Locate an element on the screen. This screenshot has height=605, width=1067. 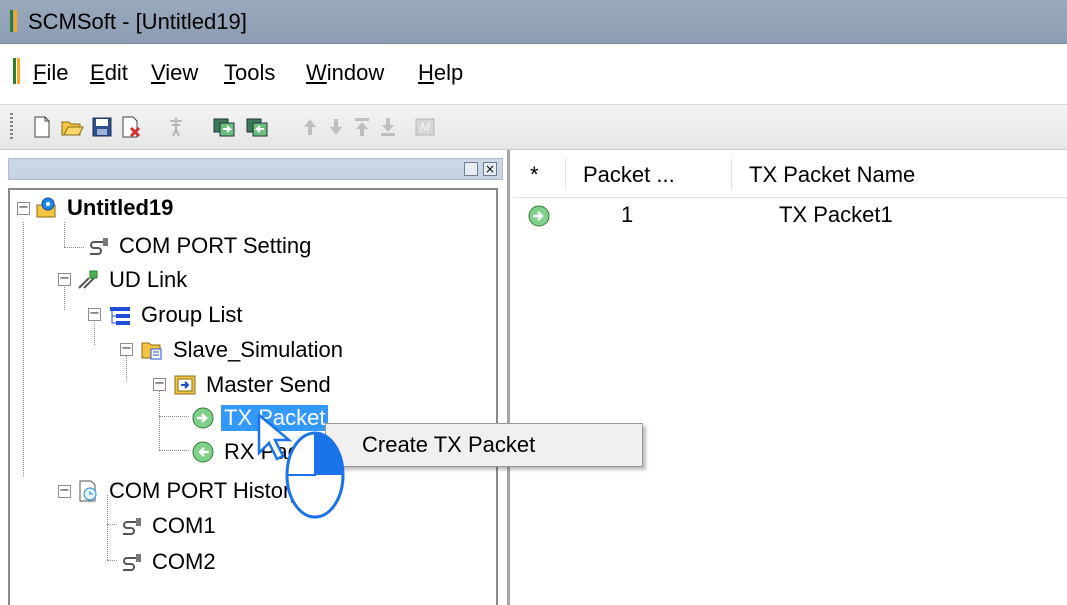
receive-packet-icon is located at coordinates (257, 127).